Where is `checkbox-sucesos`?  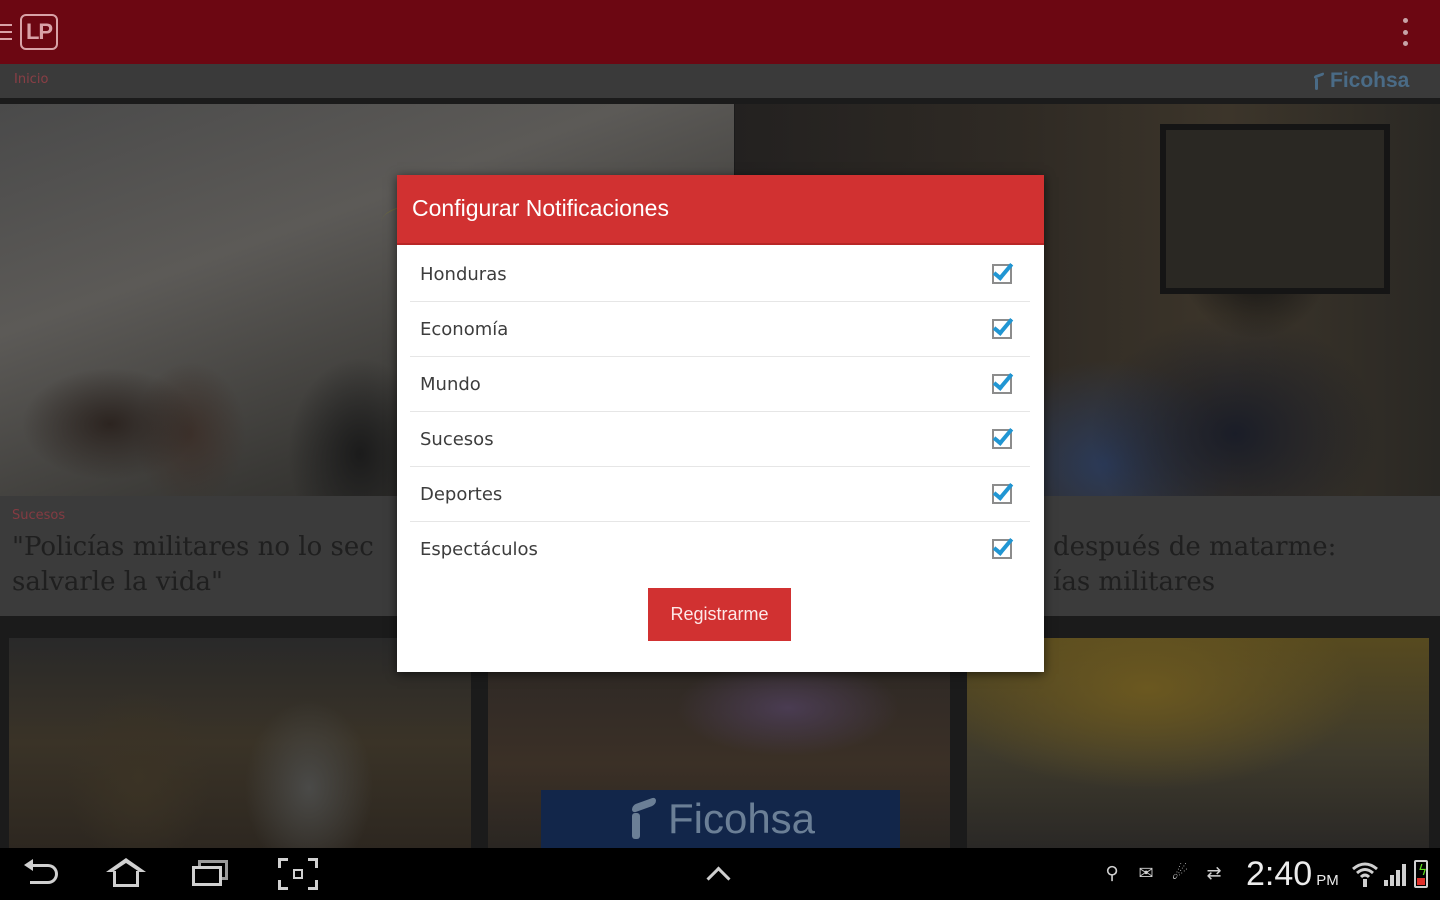 checkbox-sucesos is located at coordinates (1003, 436).